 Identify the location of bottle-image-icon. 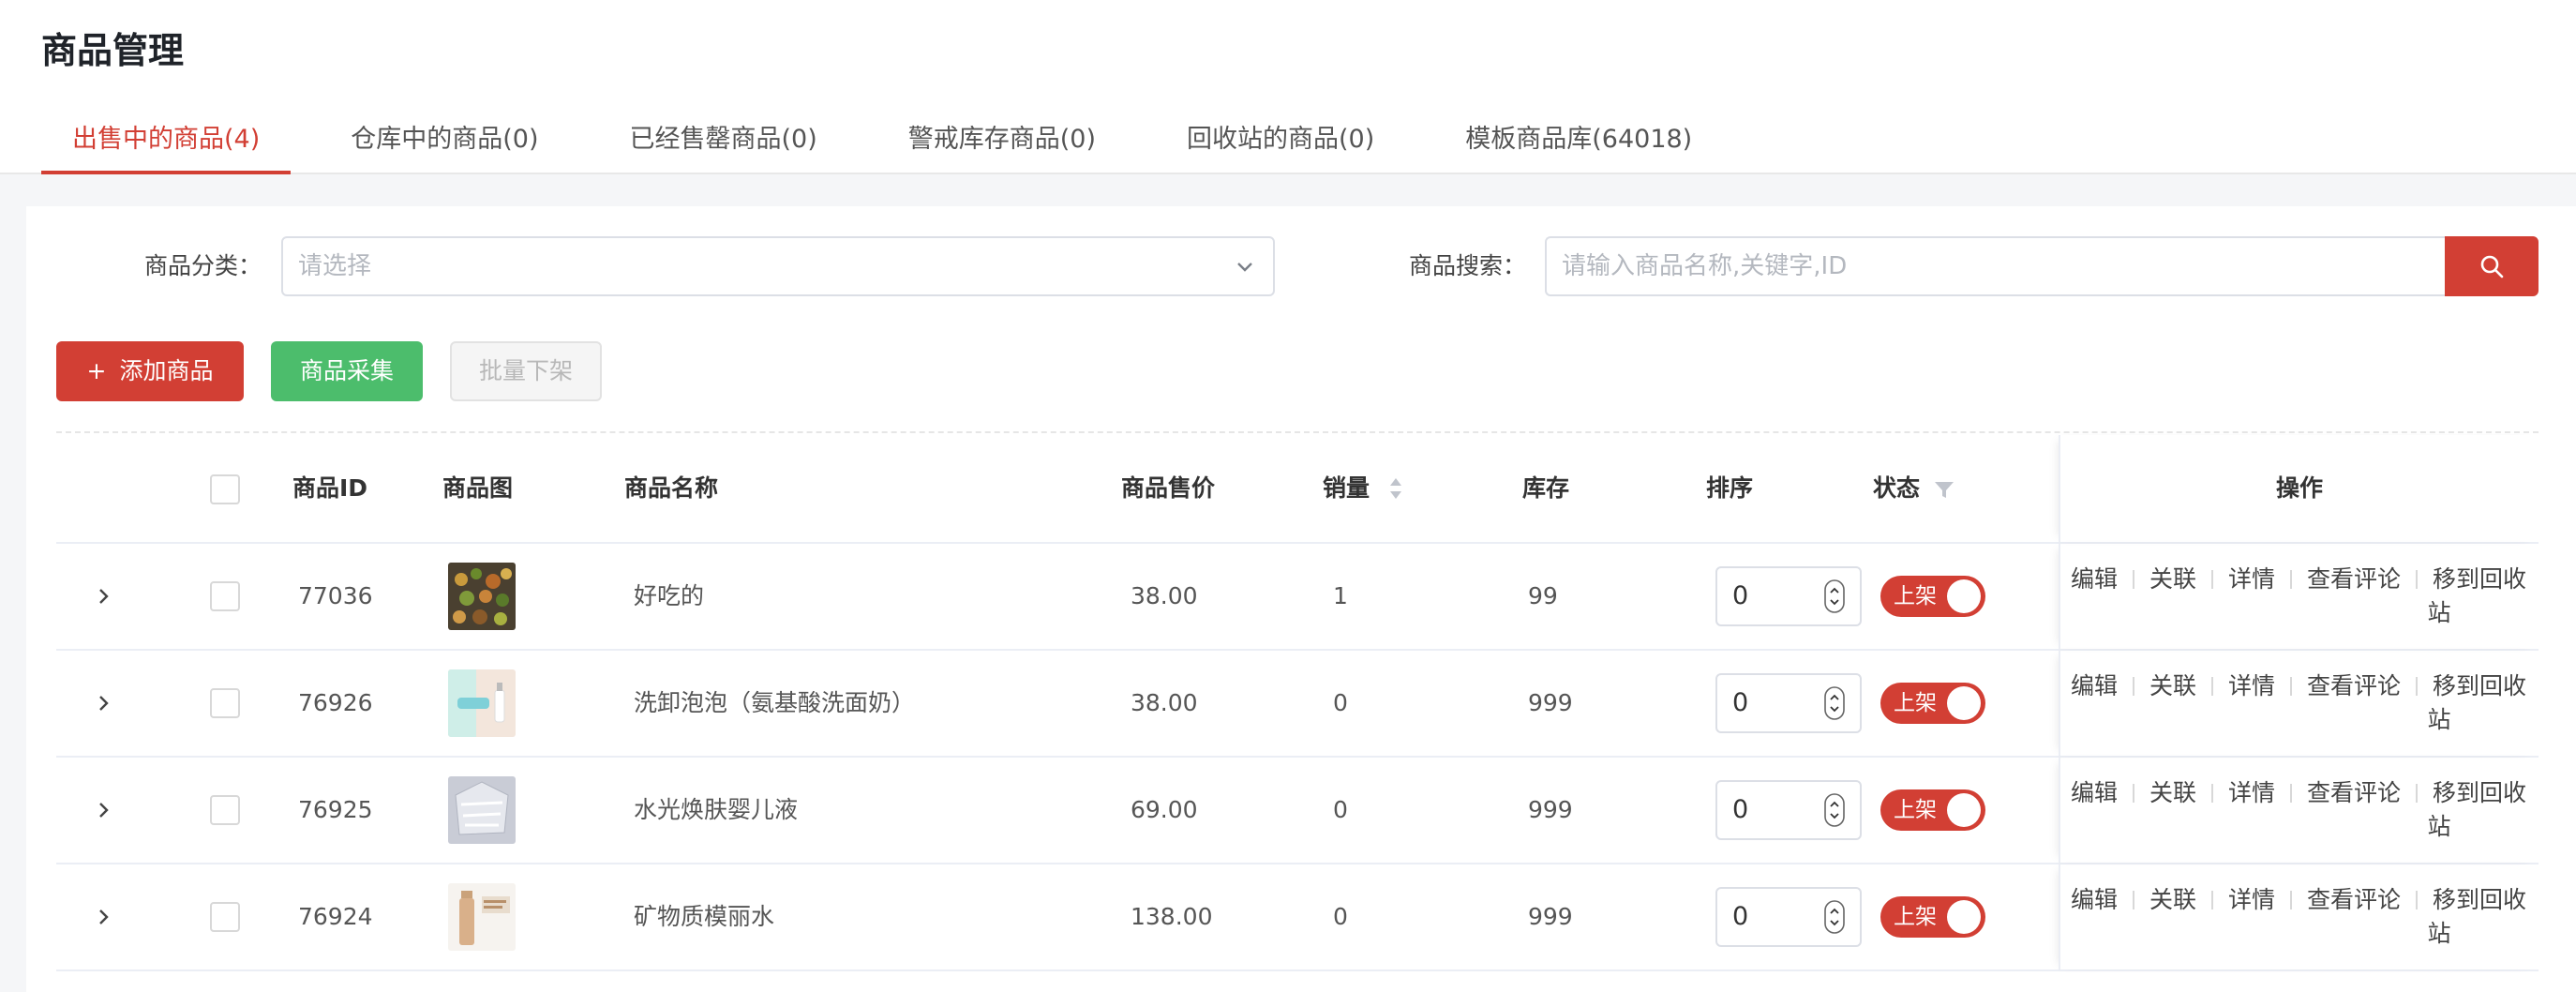
(482, 917).